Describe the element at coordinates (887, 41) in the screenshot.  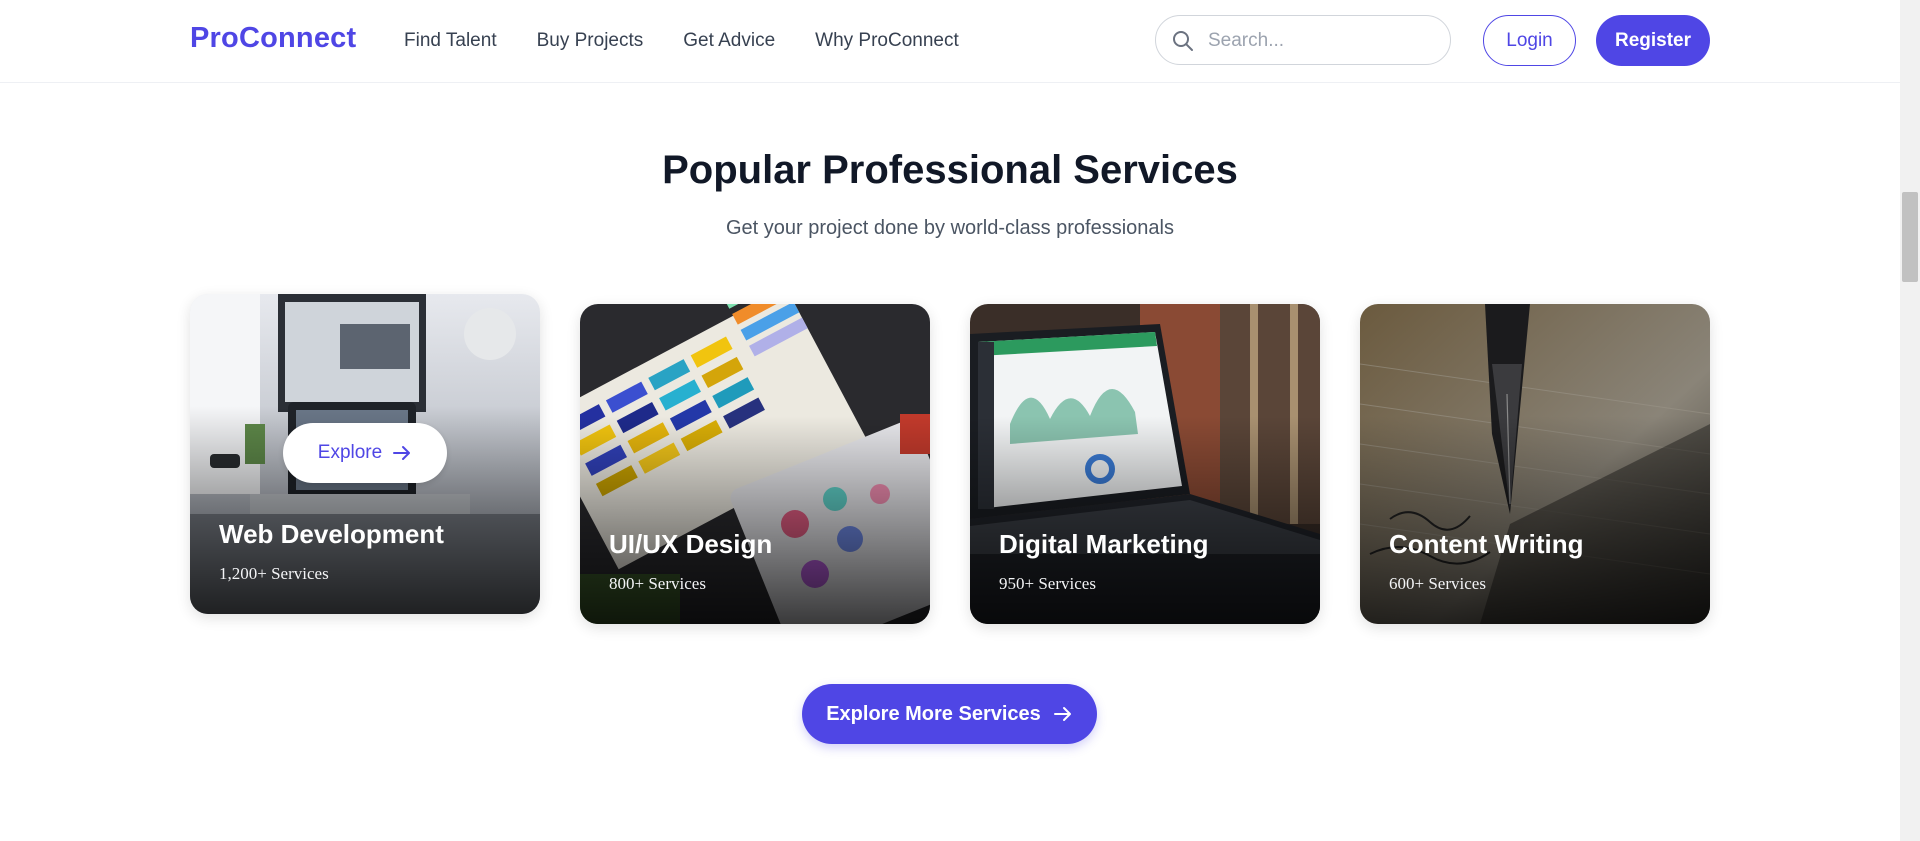
I see `nav-link-why-proconnect: Why ProConnect` at that location.